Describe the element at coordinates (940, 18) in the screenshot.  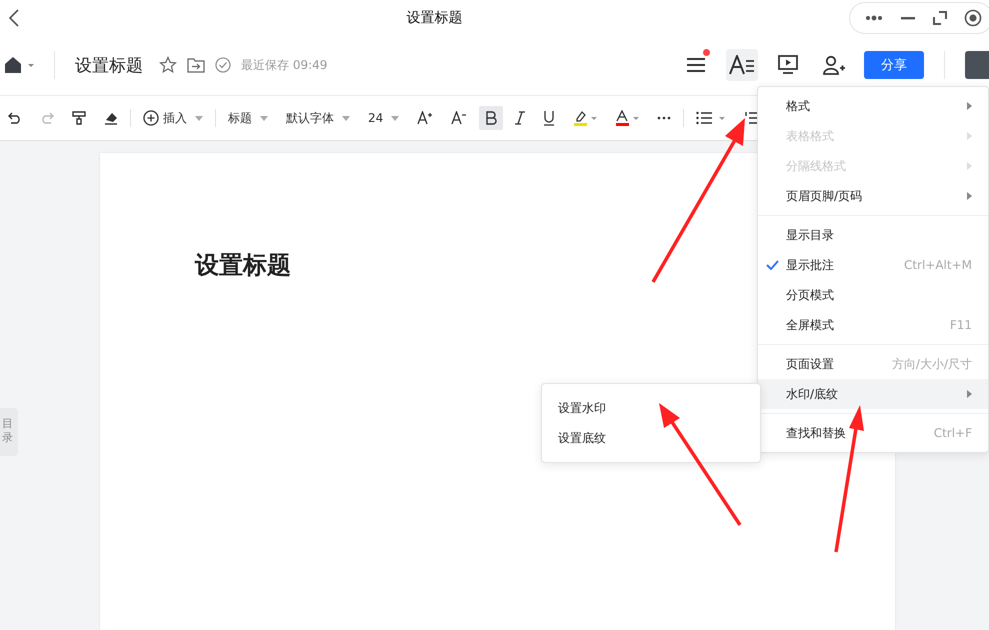
I see `restore-icon` at that location.